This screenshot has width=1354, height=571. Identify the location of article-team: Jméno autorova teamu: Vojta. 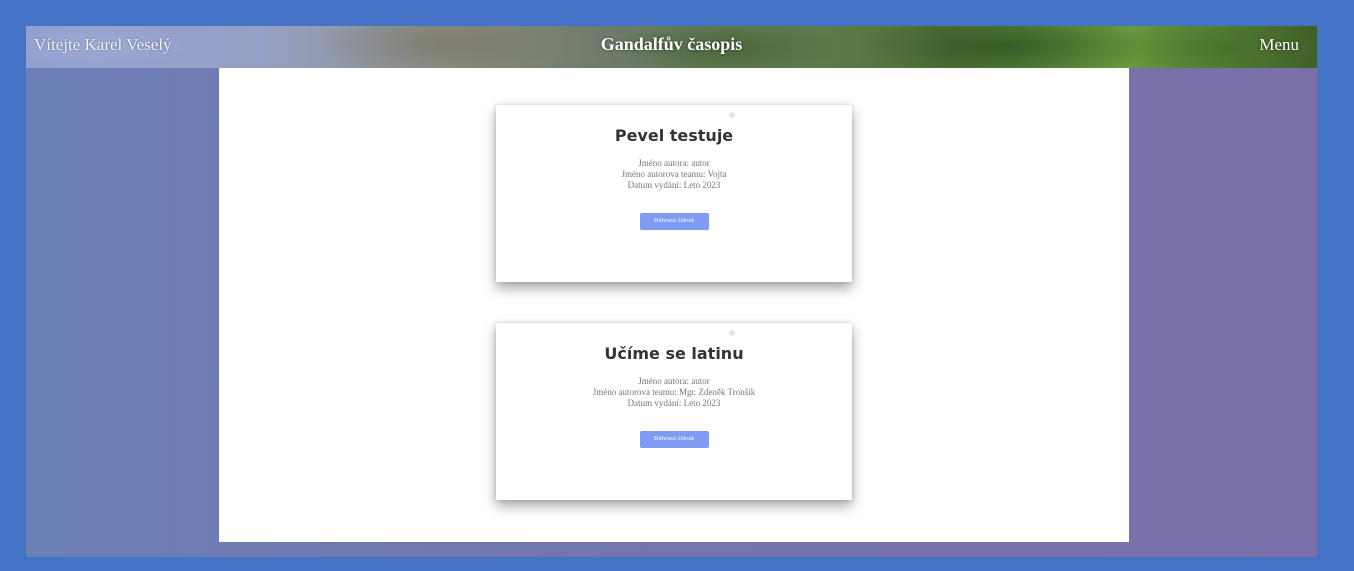
(674, 174).